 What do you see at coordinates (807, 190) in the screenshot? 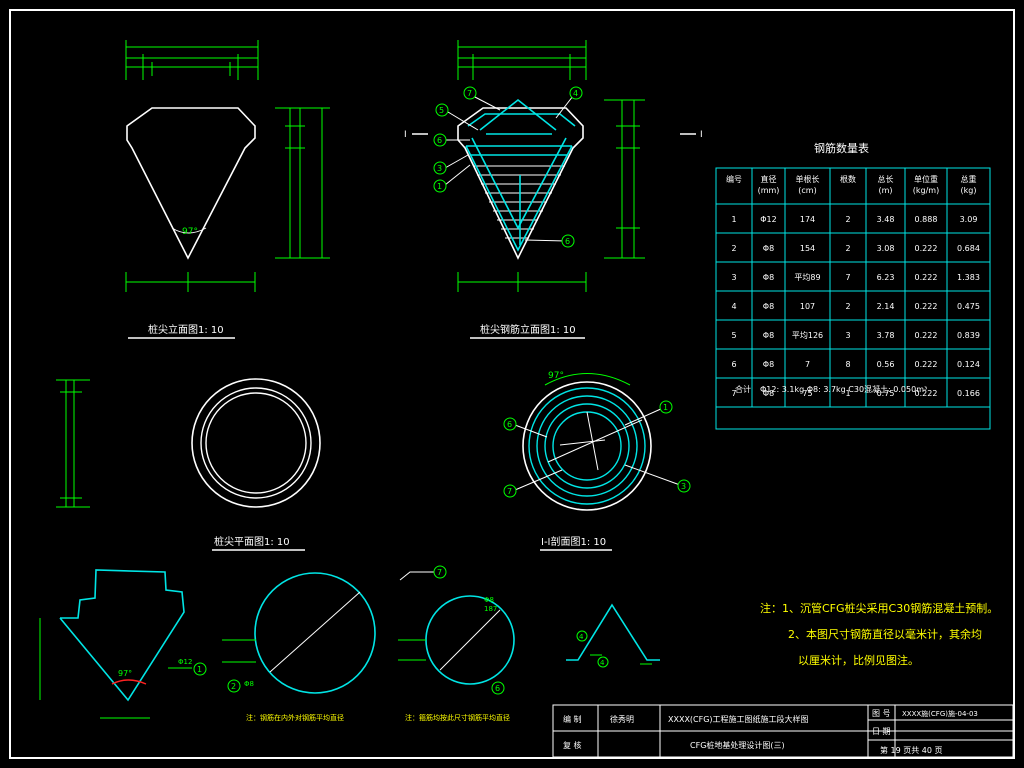
I see `table-header-cell: (cm)` at bounding box center [807, 190].